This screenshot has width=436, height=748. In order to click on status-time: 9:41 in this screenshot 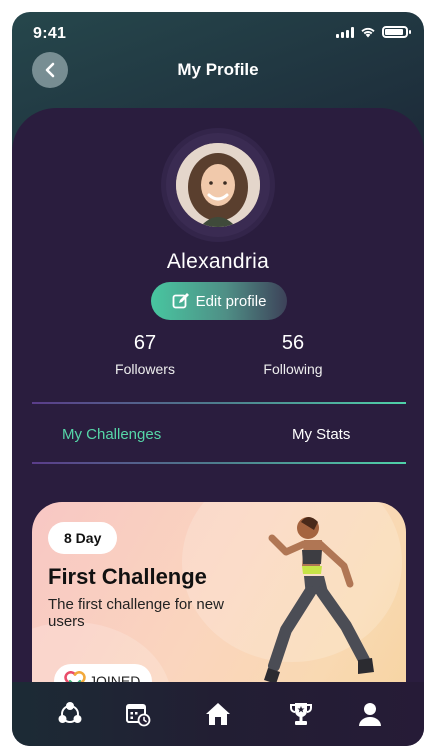, I will do `click(50, 33)`.